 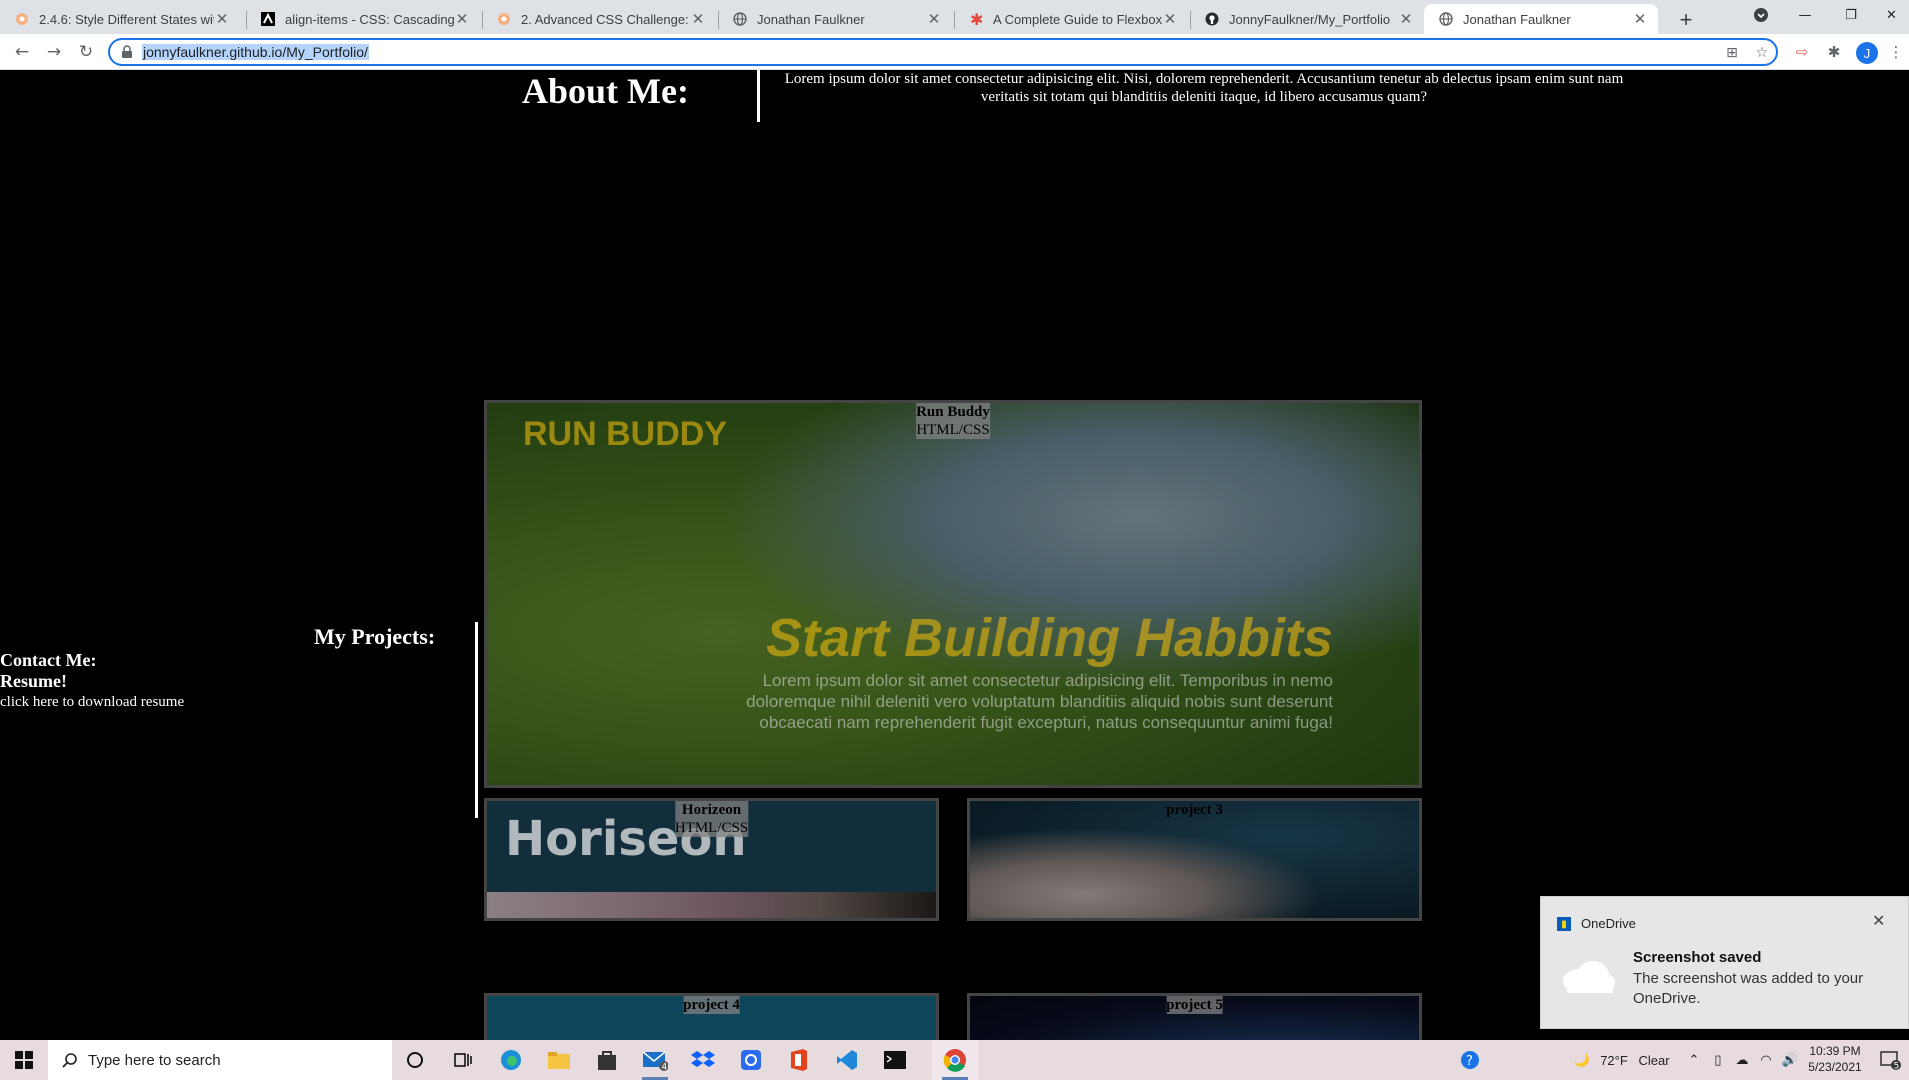 What do you see at coordinates (1194, 859) in the screenshot?
I see `project-card-3: project 3` at bounding box center [1194, 859].